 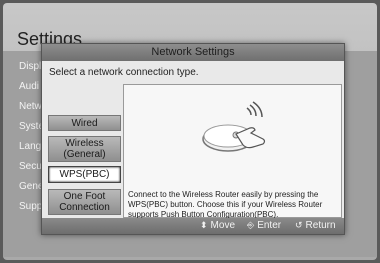 I want to click on hint-move: ⬍ Move, so click(x=217, y=225).